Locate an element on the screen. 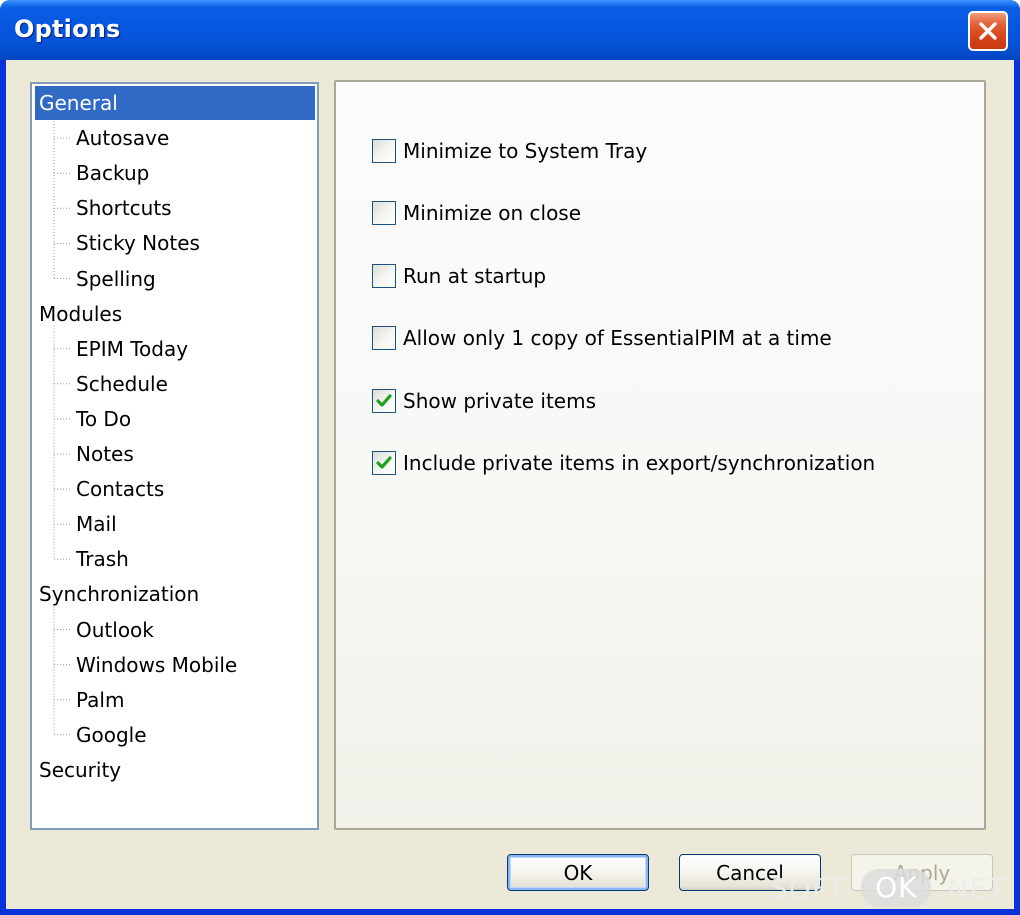 This screenshot has height=915, width=1020. window-title: Options is located at coordinates (67, 29).